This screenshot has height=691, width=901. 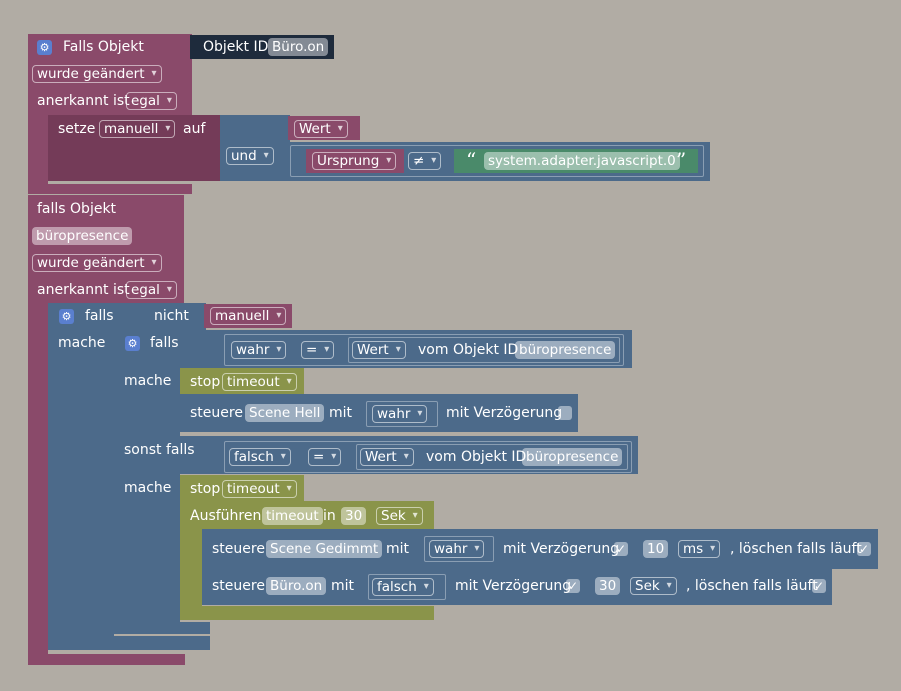 What do you see at coordinates (318, 350) in the screenshot?
I see `eq-dropdown: =` at bounding box center [318, 350].